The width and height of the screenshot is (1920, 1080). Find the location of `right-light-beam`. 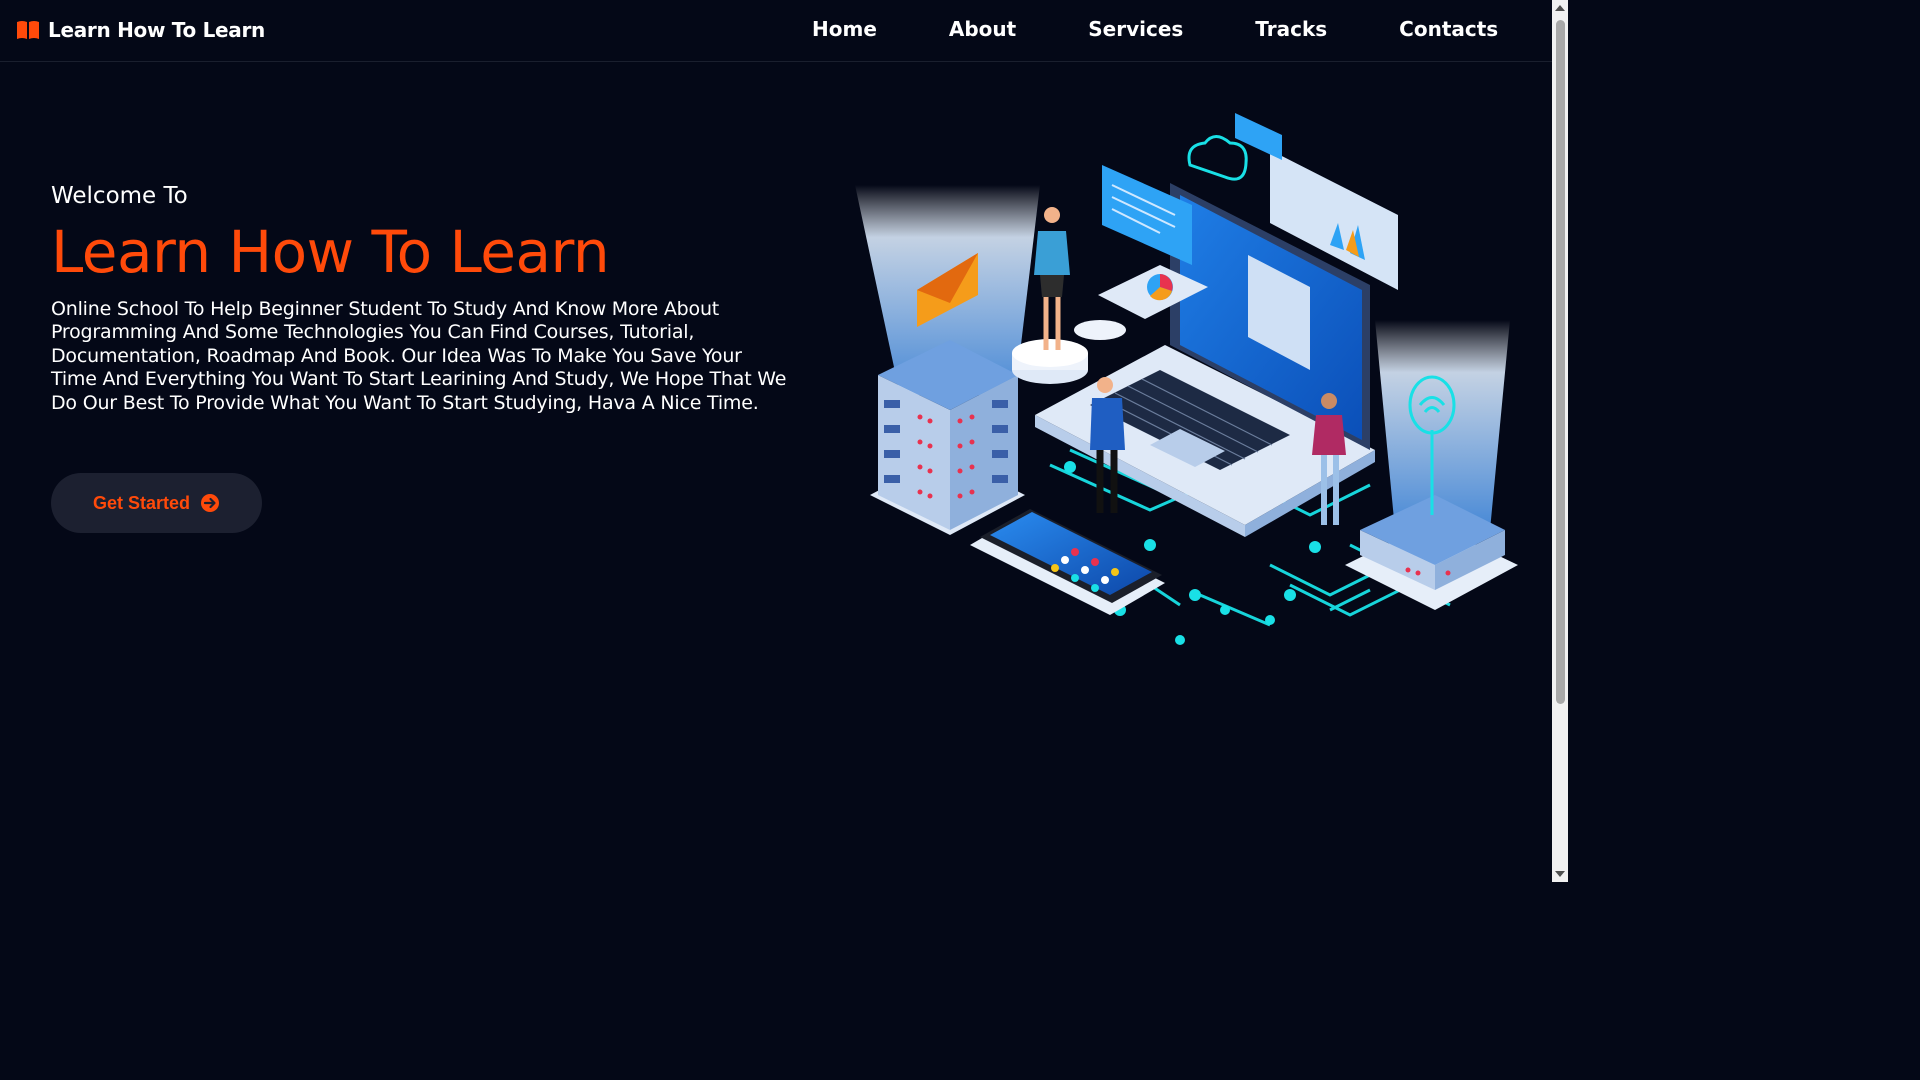

right-light-beam is located at coordinates (1442, 425).